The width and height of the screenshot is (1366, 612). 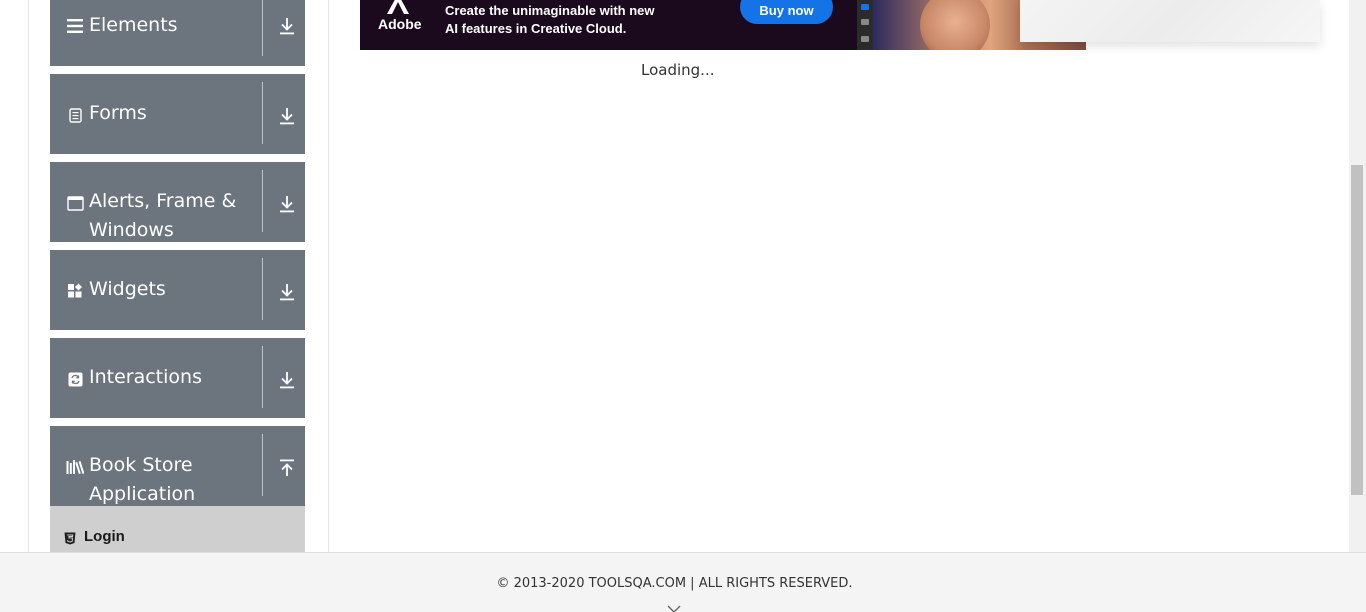 I want to click on group-title-alerts-frame-windows: Alerts, Frame & Windows, so click(x=163, y=215).